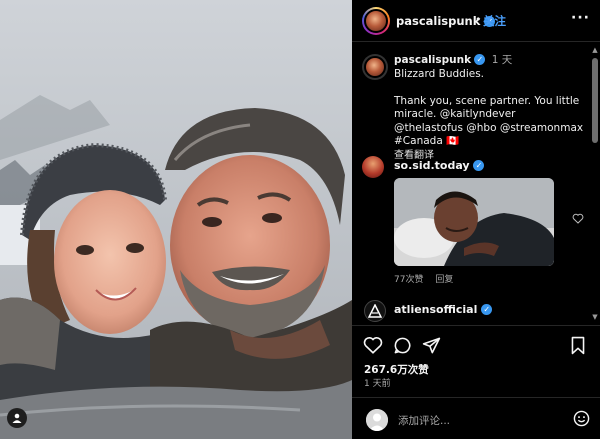 Image resolution: width=600 pixels, height=439 pixels. I want to click on author-username-text: pascalispunk, so click(438, 21).